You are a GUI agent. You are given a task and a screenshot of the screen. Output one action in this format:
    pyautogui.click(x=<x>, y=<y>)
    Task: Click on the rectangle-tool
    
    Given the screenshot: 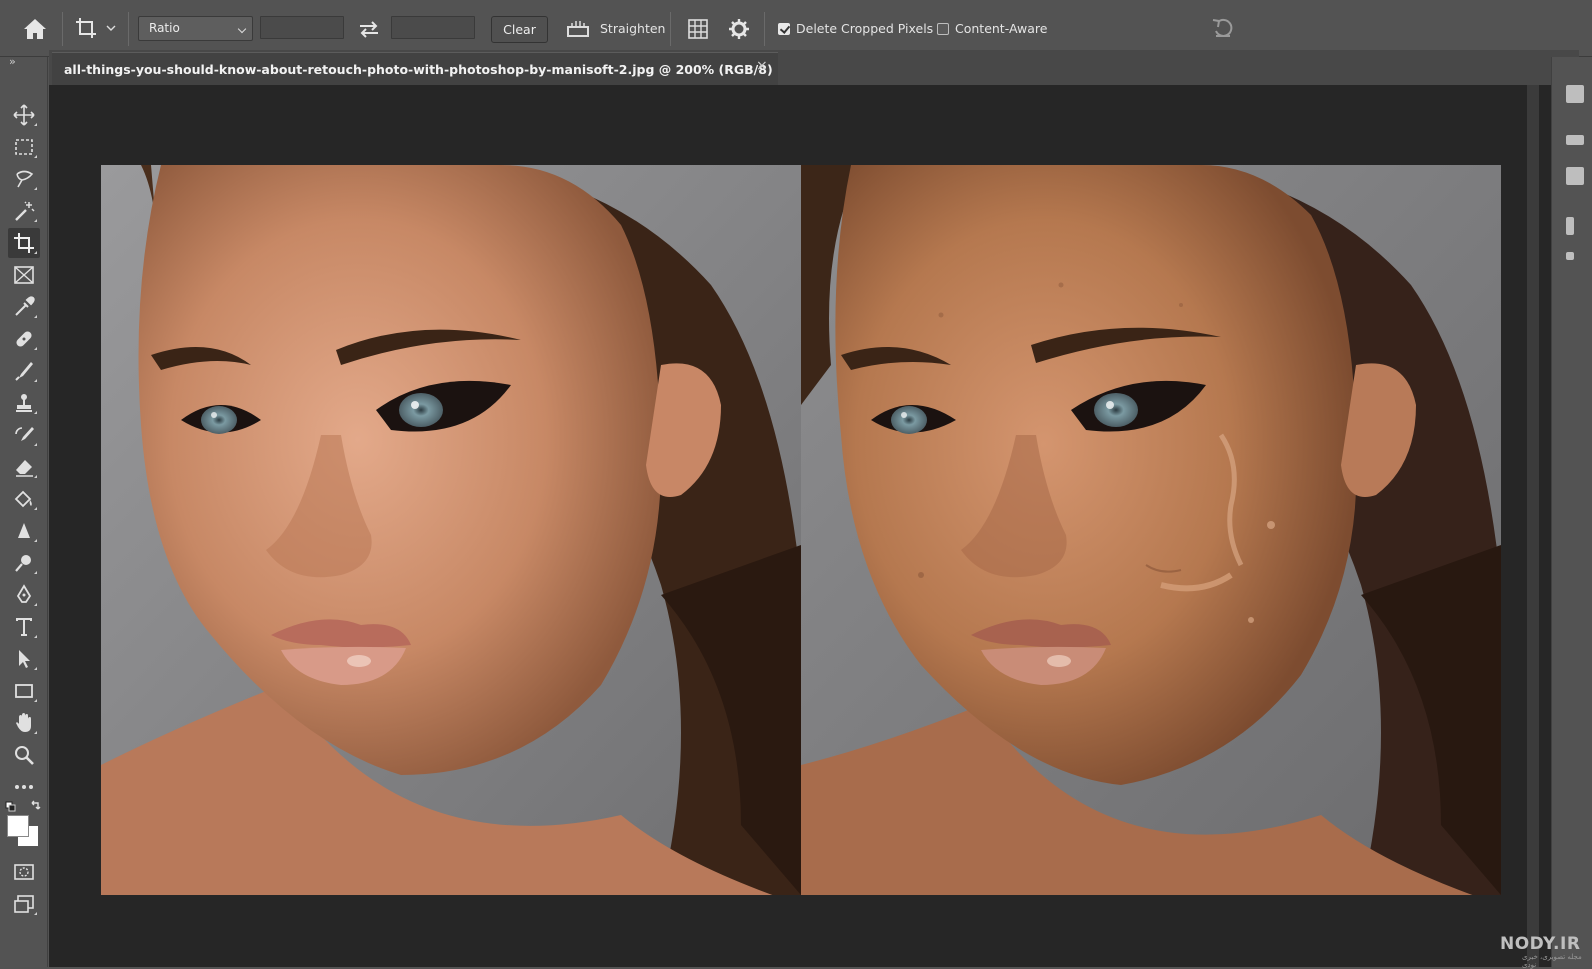 What is the action you would take?
    pyautogui.click(x=24, y=691)
    